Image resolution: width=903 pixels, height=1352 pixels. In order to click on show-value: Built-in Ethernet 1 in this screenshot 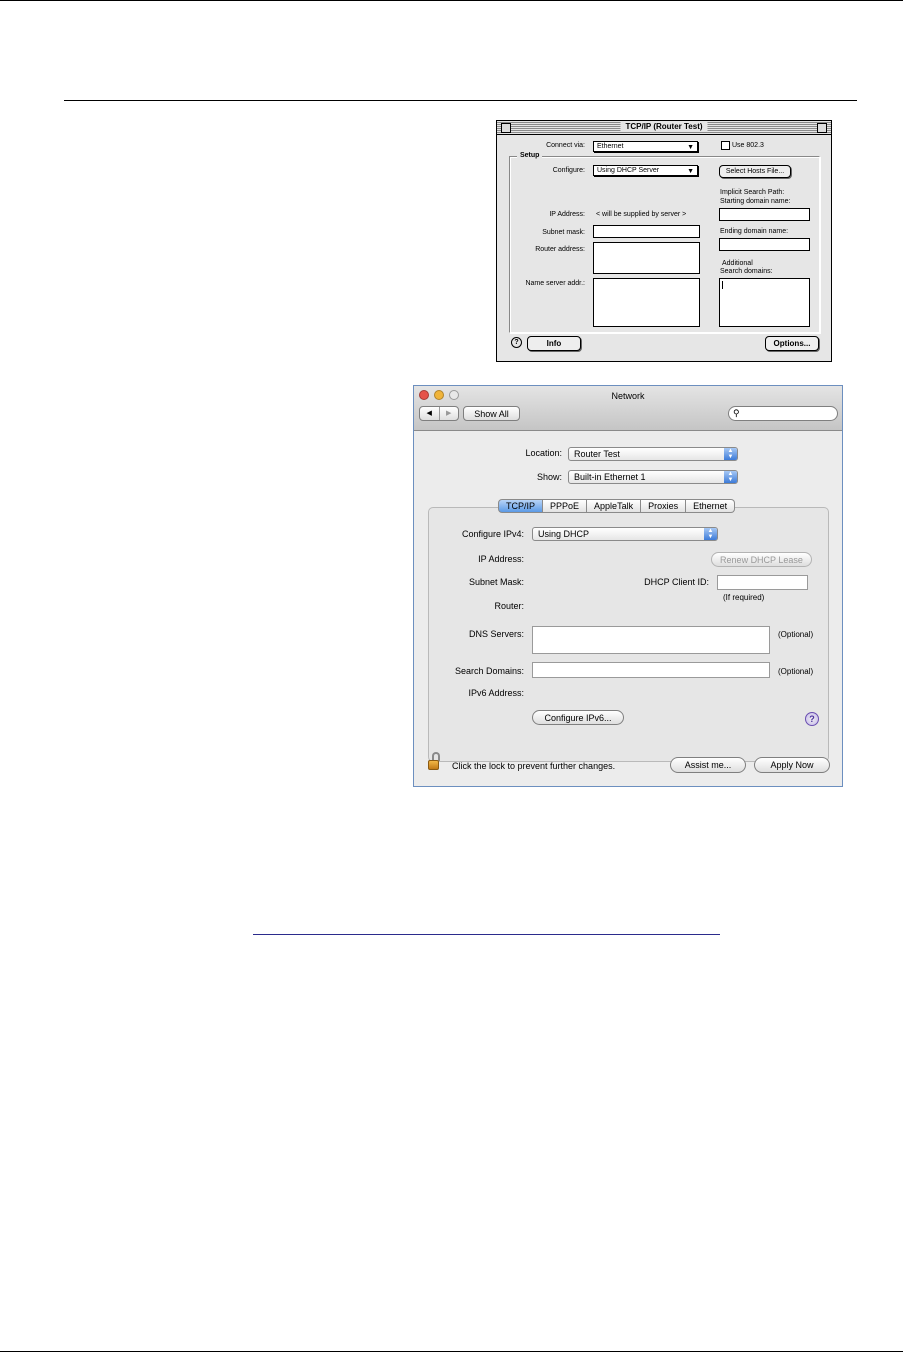, I will do `click(610, 477)`.